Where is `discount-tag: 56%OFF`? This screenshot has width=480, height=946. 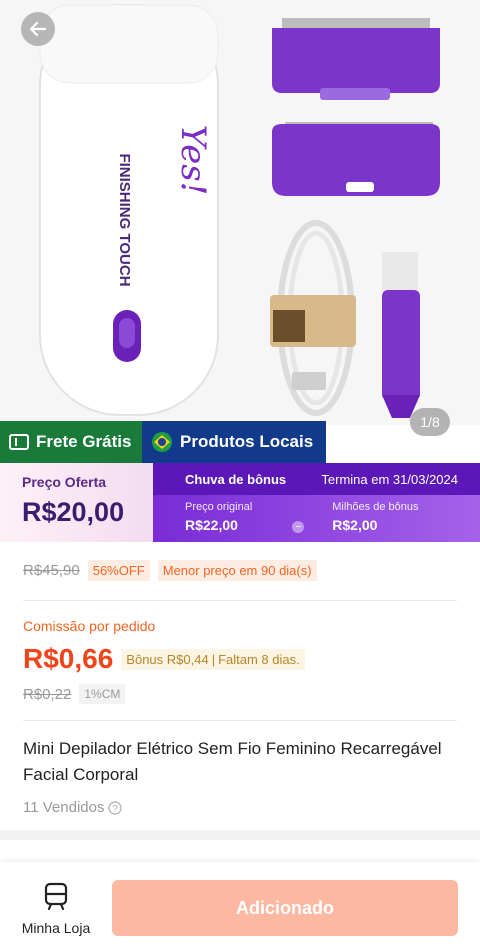 discount-tag: 56%OFF is located at coordinates (118, 570).